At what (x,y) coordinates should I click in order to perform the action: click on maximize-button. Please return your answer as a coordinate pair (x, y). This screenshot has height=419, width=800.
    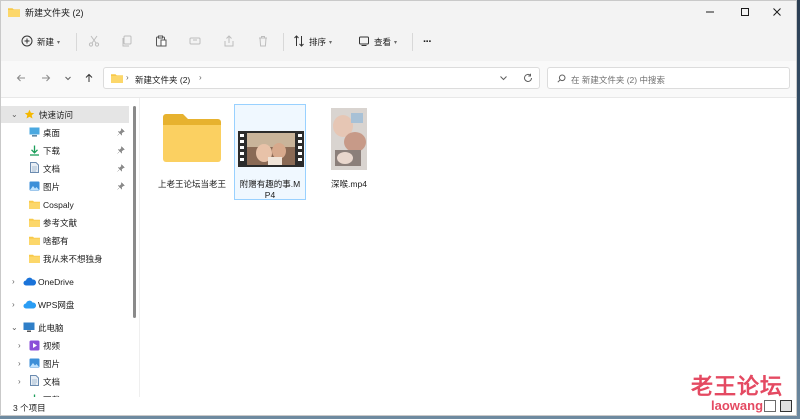
    Looking at the image, I should click on (745, 12).